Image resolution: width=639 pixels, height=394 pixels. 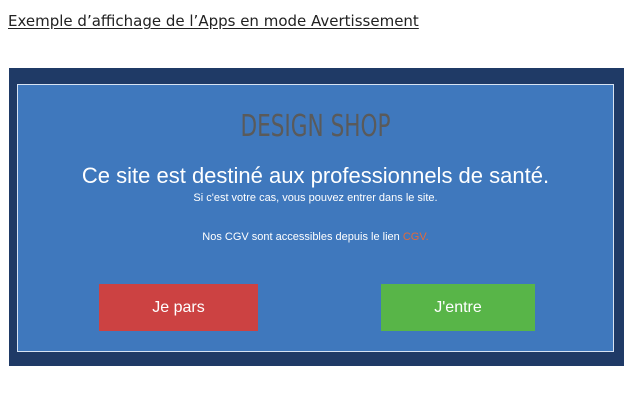 I want to click on enter-button-label: J'entre, so click(x=458, y=307).